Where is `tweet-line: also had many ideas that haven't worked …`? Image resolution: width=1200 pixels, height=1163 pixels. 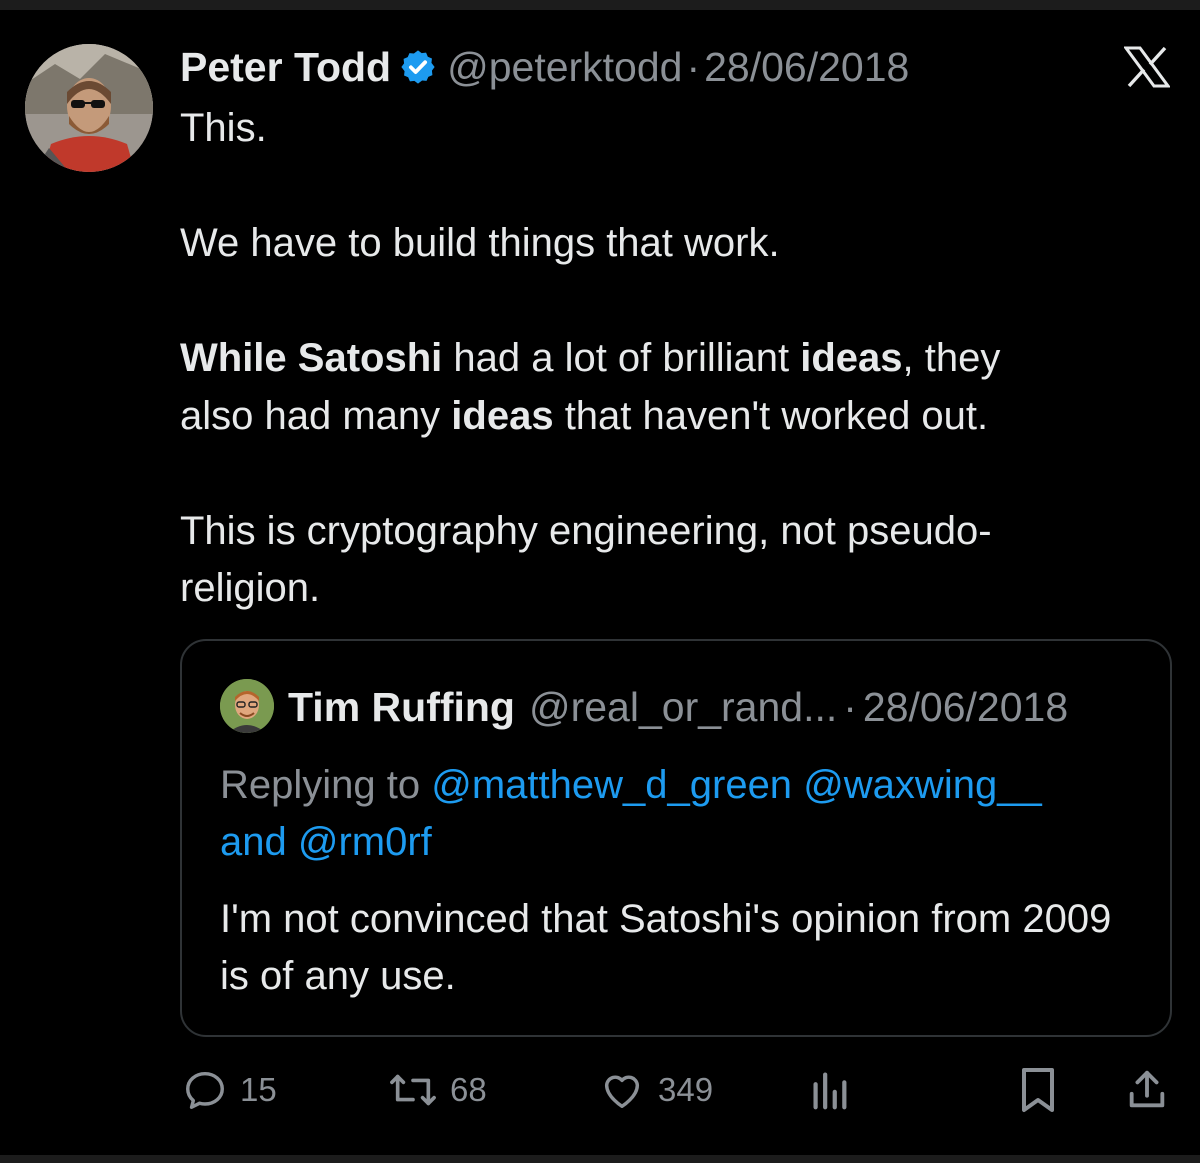 tweet-line: also had many ideas that haven't worked … is located at coordinates (660, 417).